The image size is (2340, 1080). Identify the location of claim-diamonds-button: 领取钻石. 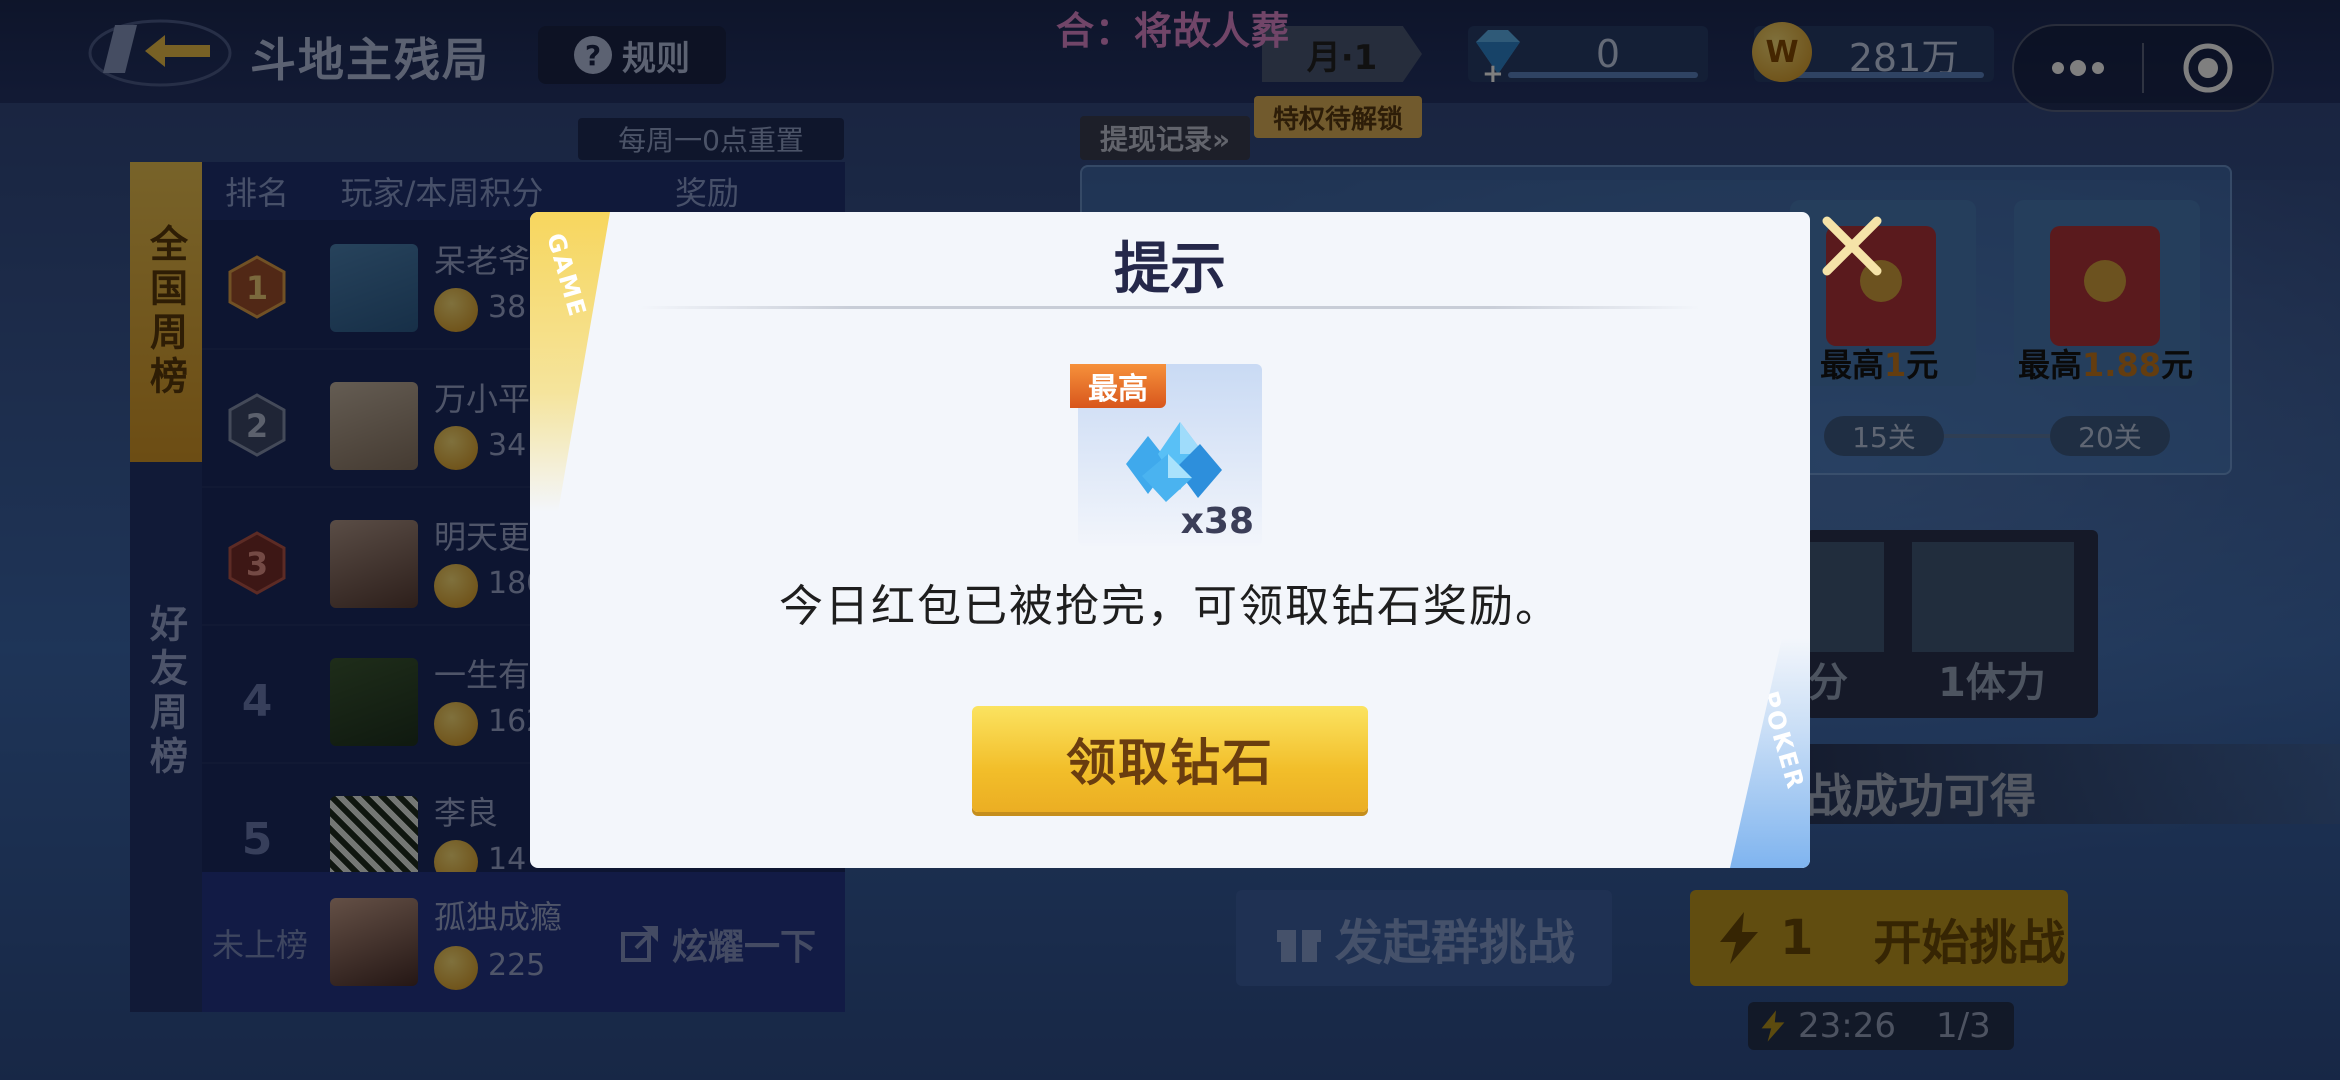
(1170, 759).